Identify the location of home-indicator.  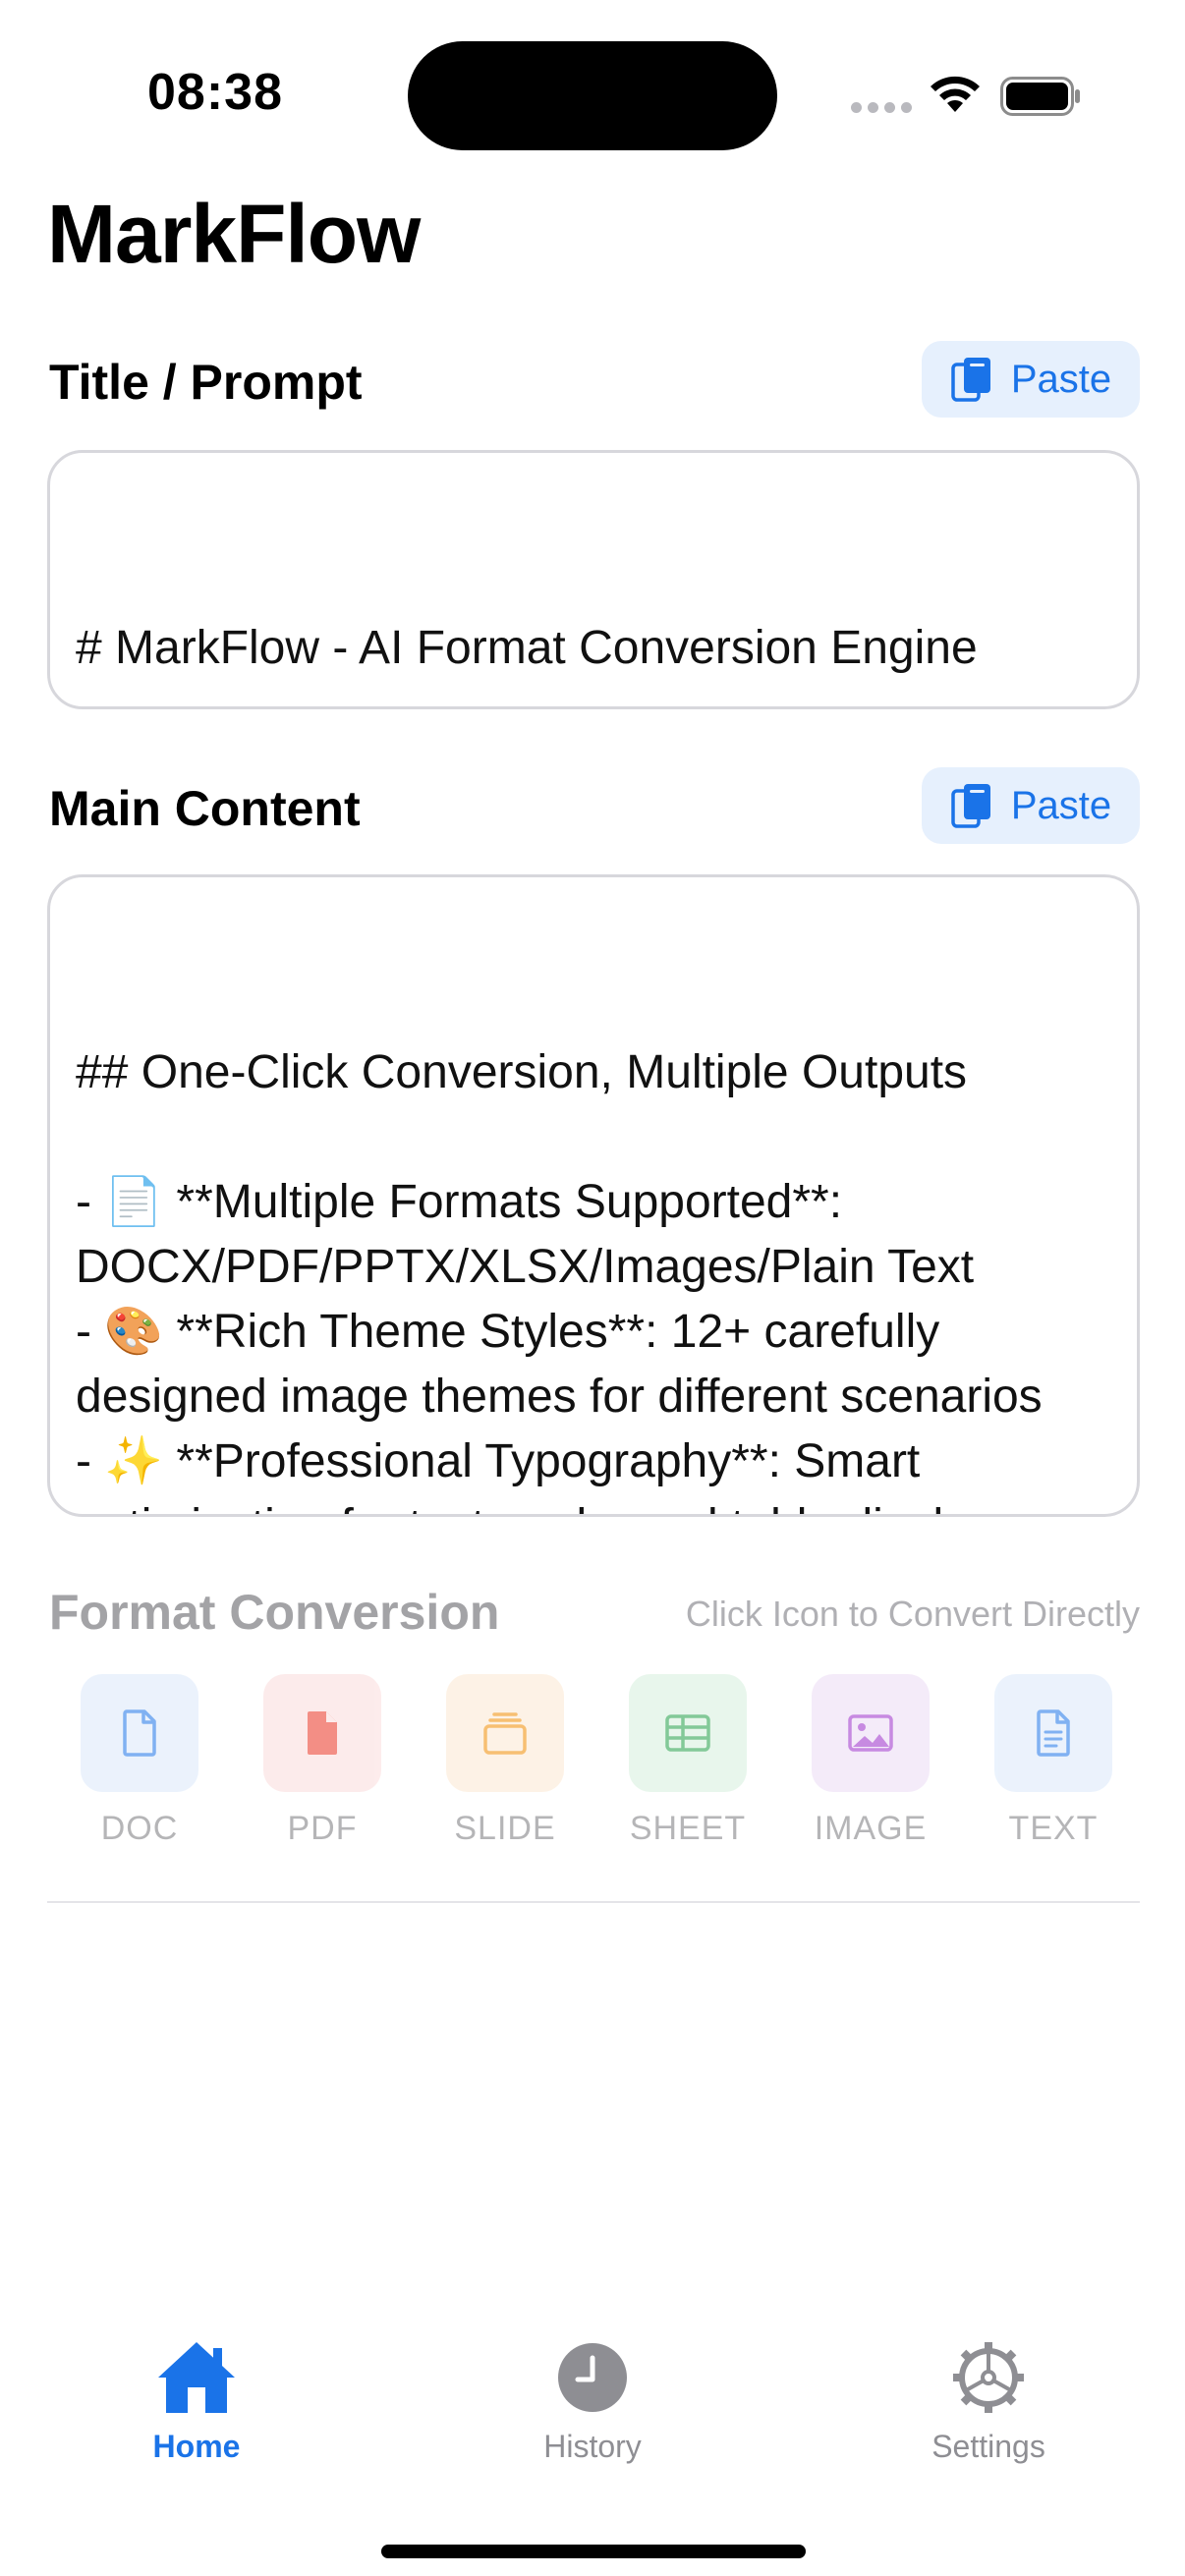
(594, 2551).